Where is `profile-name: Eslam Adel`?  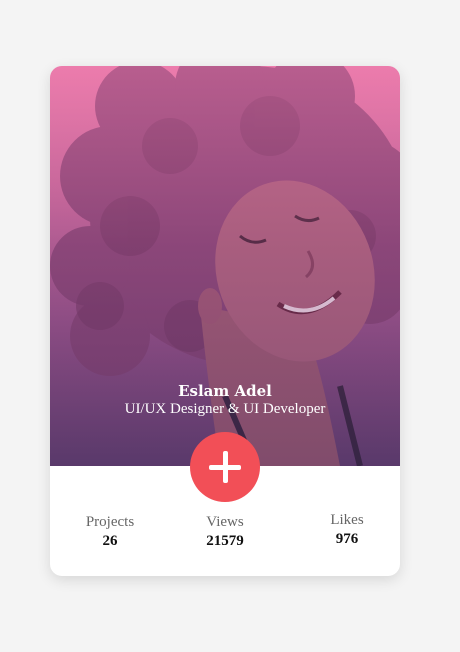 profile-name: Eslam Adel is located at coordinates (225, 391).